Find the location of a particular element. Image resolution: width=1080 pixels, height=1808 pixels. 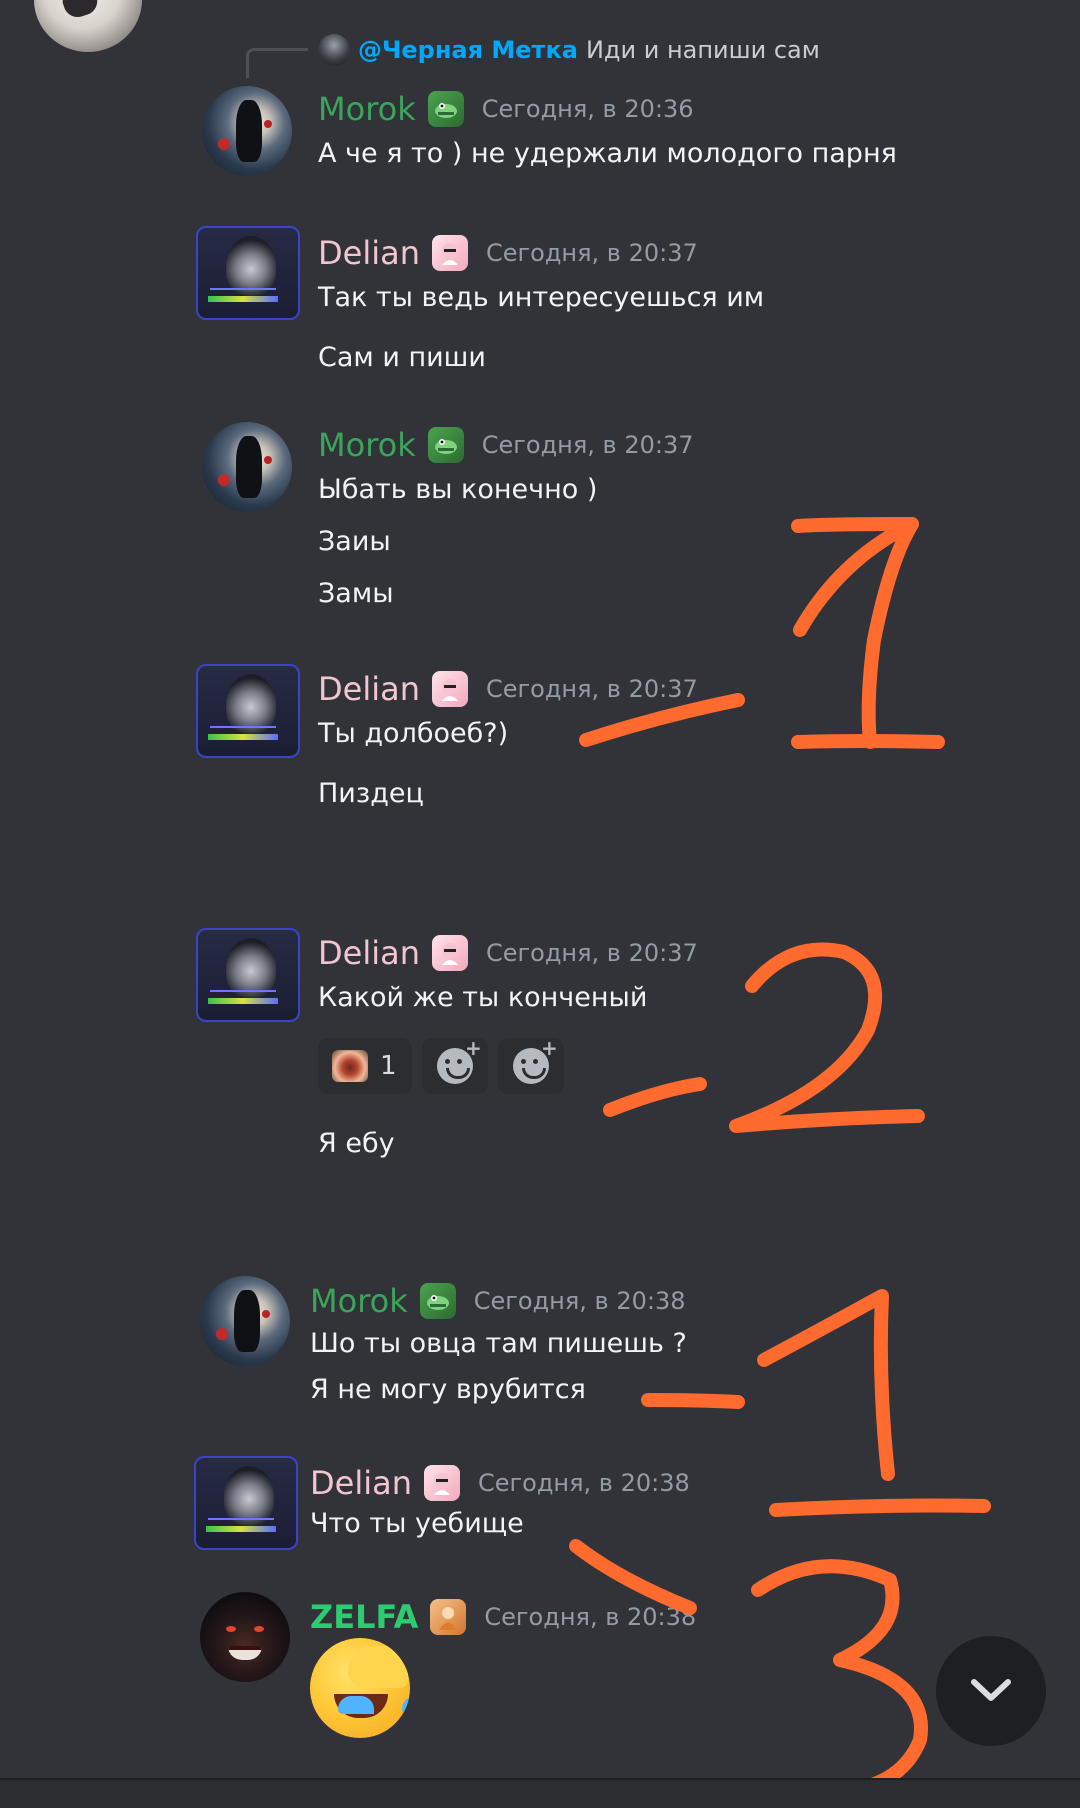

add-super-reaction-button: + is located at coordinates (531, 1066).